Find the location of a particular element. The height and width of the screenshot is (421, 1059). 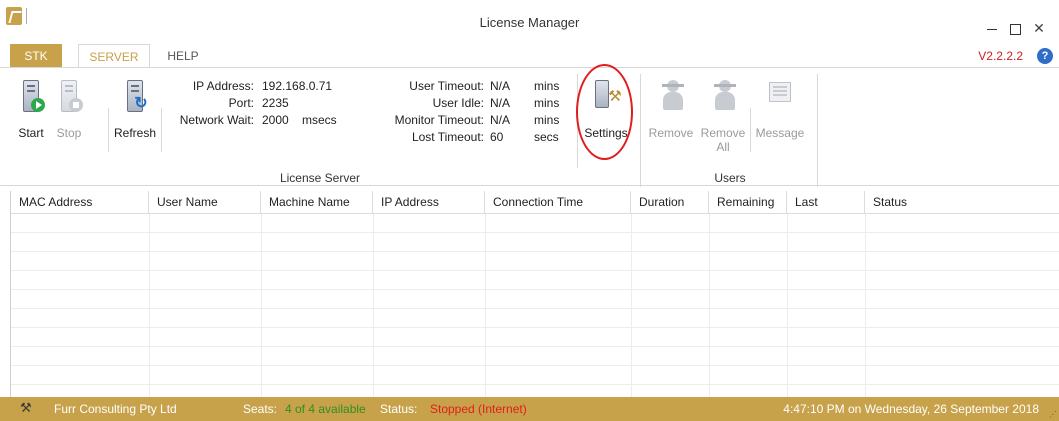

group-license-server: License Server is located at coordinates (320, 178).